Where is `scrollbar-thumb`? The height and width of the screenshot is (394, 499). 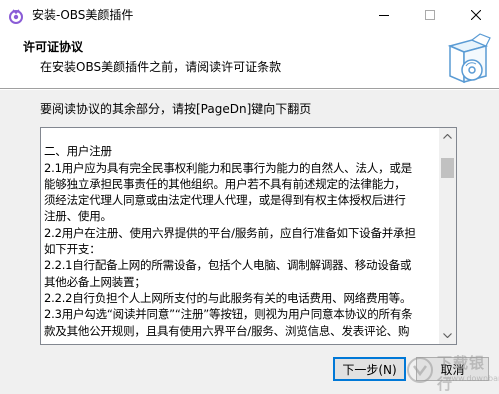 scrollbar-thumb is located at coordinates (447, 168).